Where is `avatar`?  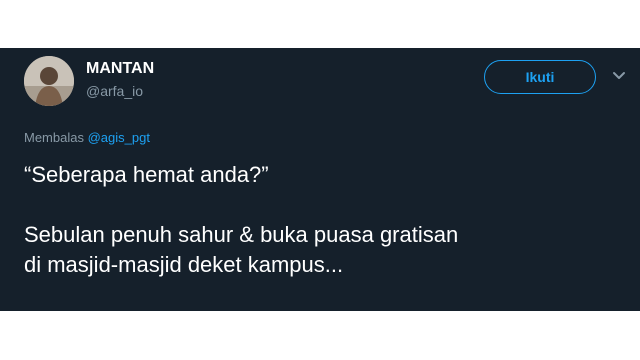
avatar is located at coordinates (49, 81).